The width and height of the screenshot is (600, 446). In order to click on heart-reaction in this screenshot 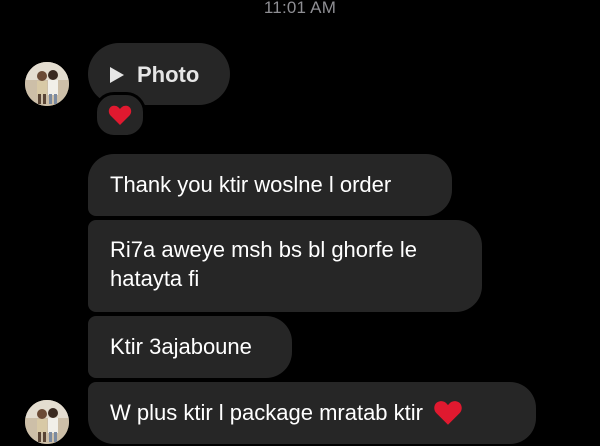, I will do `click(120, 115)`.